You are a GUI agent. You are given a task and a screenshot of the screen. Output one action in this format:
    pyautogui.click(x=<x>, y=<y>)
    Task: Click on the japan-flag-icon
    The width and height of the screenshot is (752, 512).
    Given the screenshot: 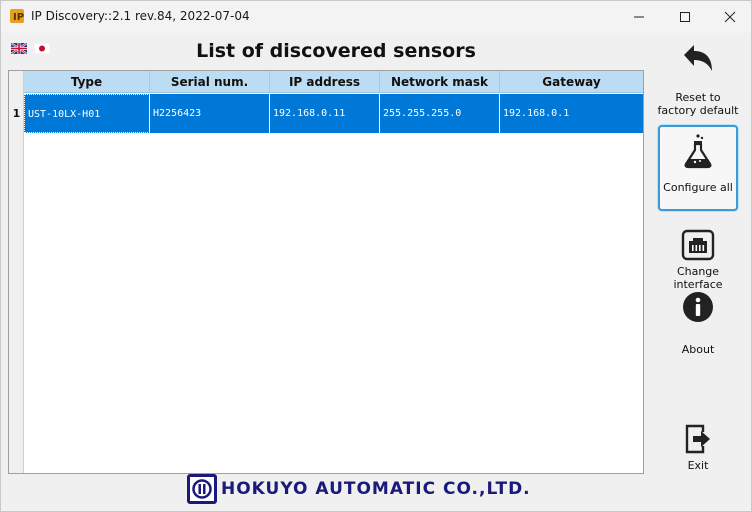 What is the action you would take?
    pyautogui.click(x=42, y=48)
    